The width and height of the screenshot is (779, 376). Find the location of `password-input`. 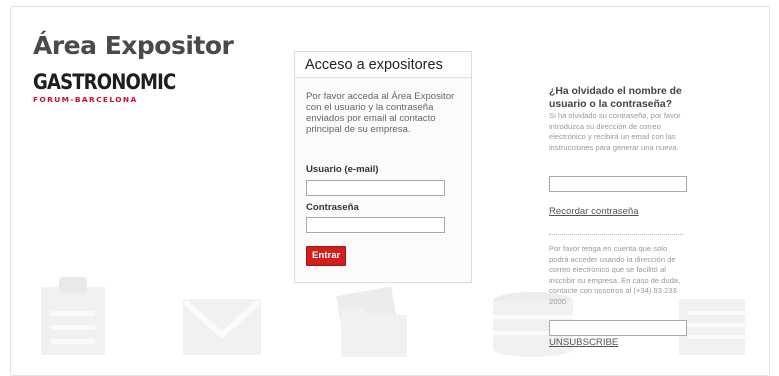

password-input is located at coordinates (375, 225).